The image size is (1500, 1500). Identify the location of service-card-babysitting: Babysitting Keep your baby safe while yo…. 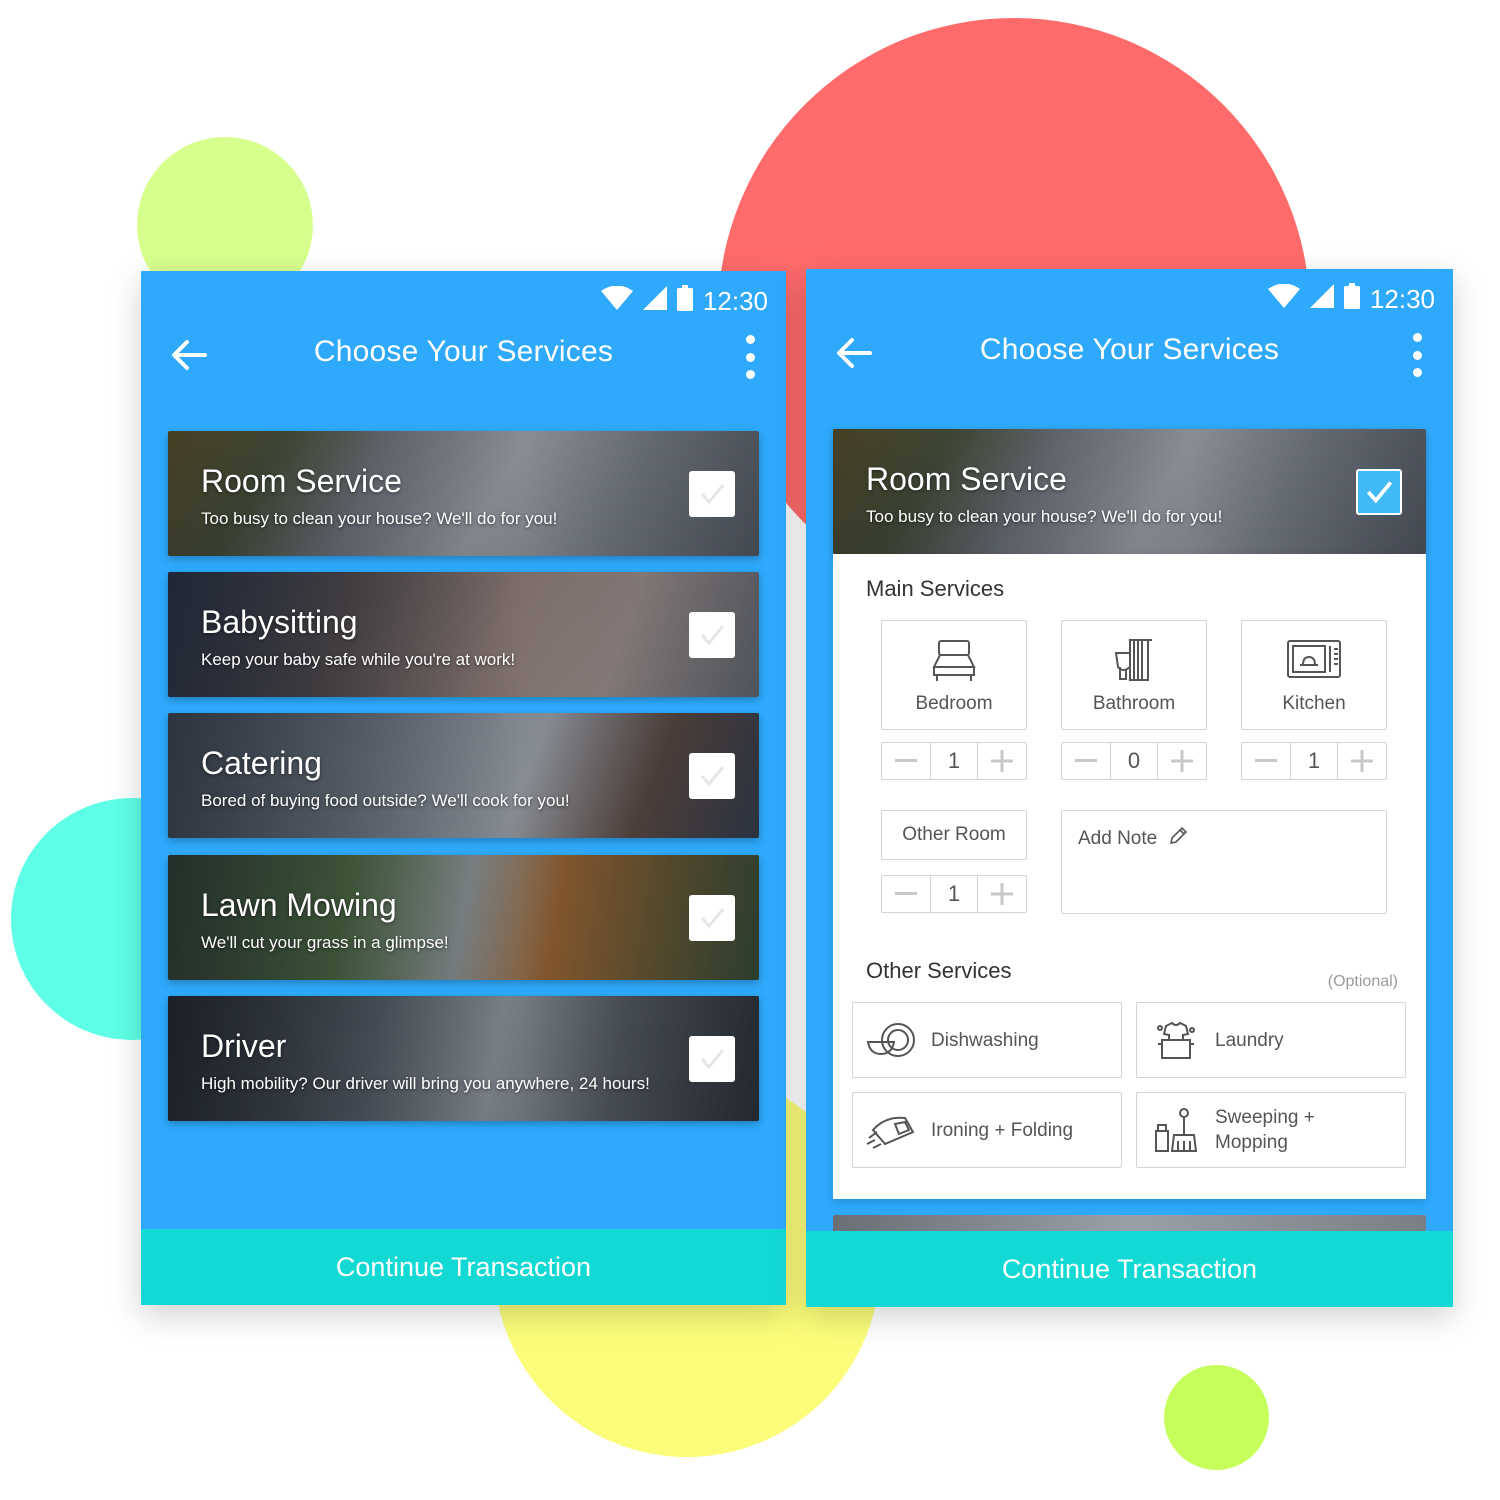
(463, 634).